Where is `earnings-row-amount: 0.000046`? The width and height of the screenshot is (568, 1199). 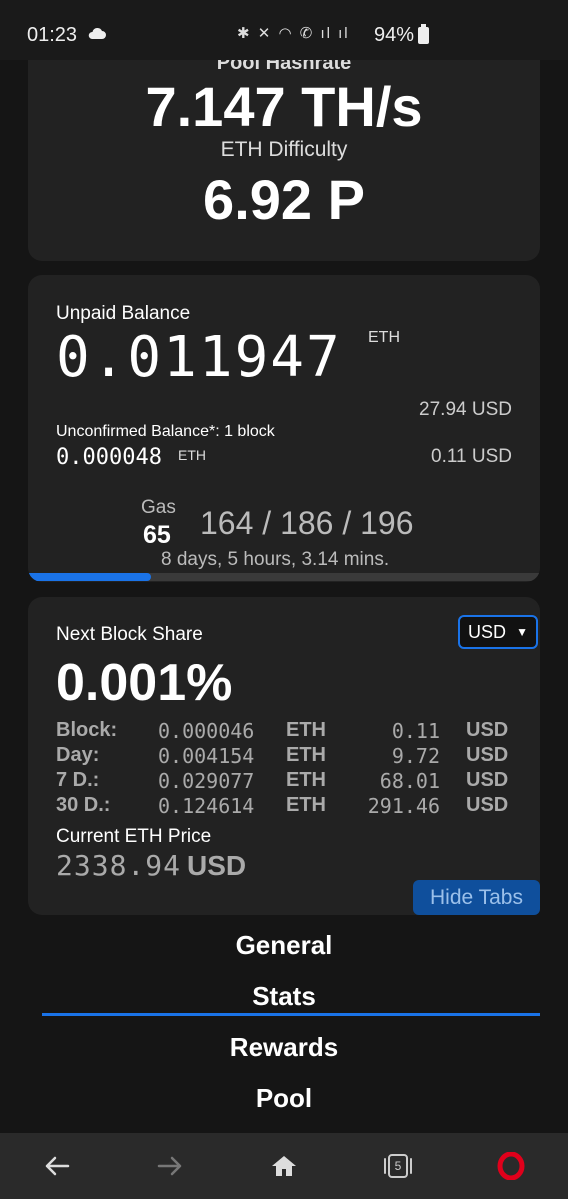 earnings-row-amount: 0.000046 is located at coordinates (206, 731).